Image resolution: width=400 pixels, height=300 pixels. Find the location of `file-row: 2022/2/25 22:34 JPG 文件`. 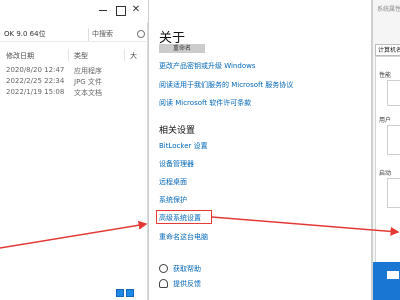

file-row: 2022/2/25 22:34 JPG 文件 is located at coordinates (74, 82).